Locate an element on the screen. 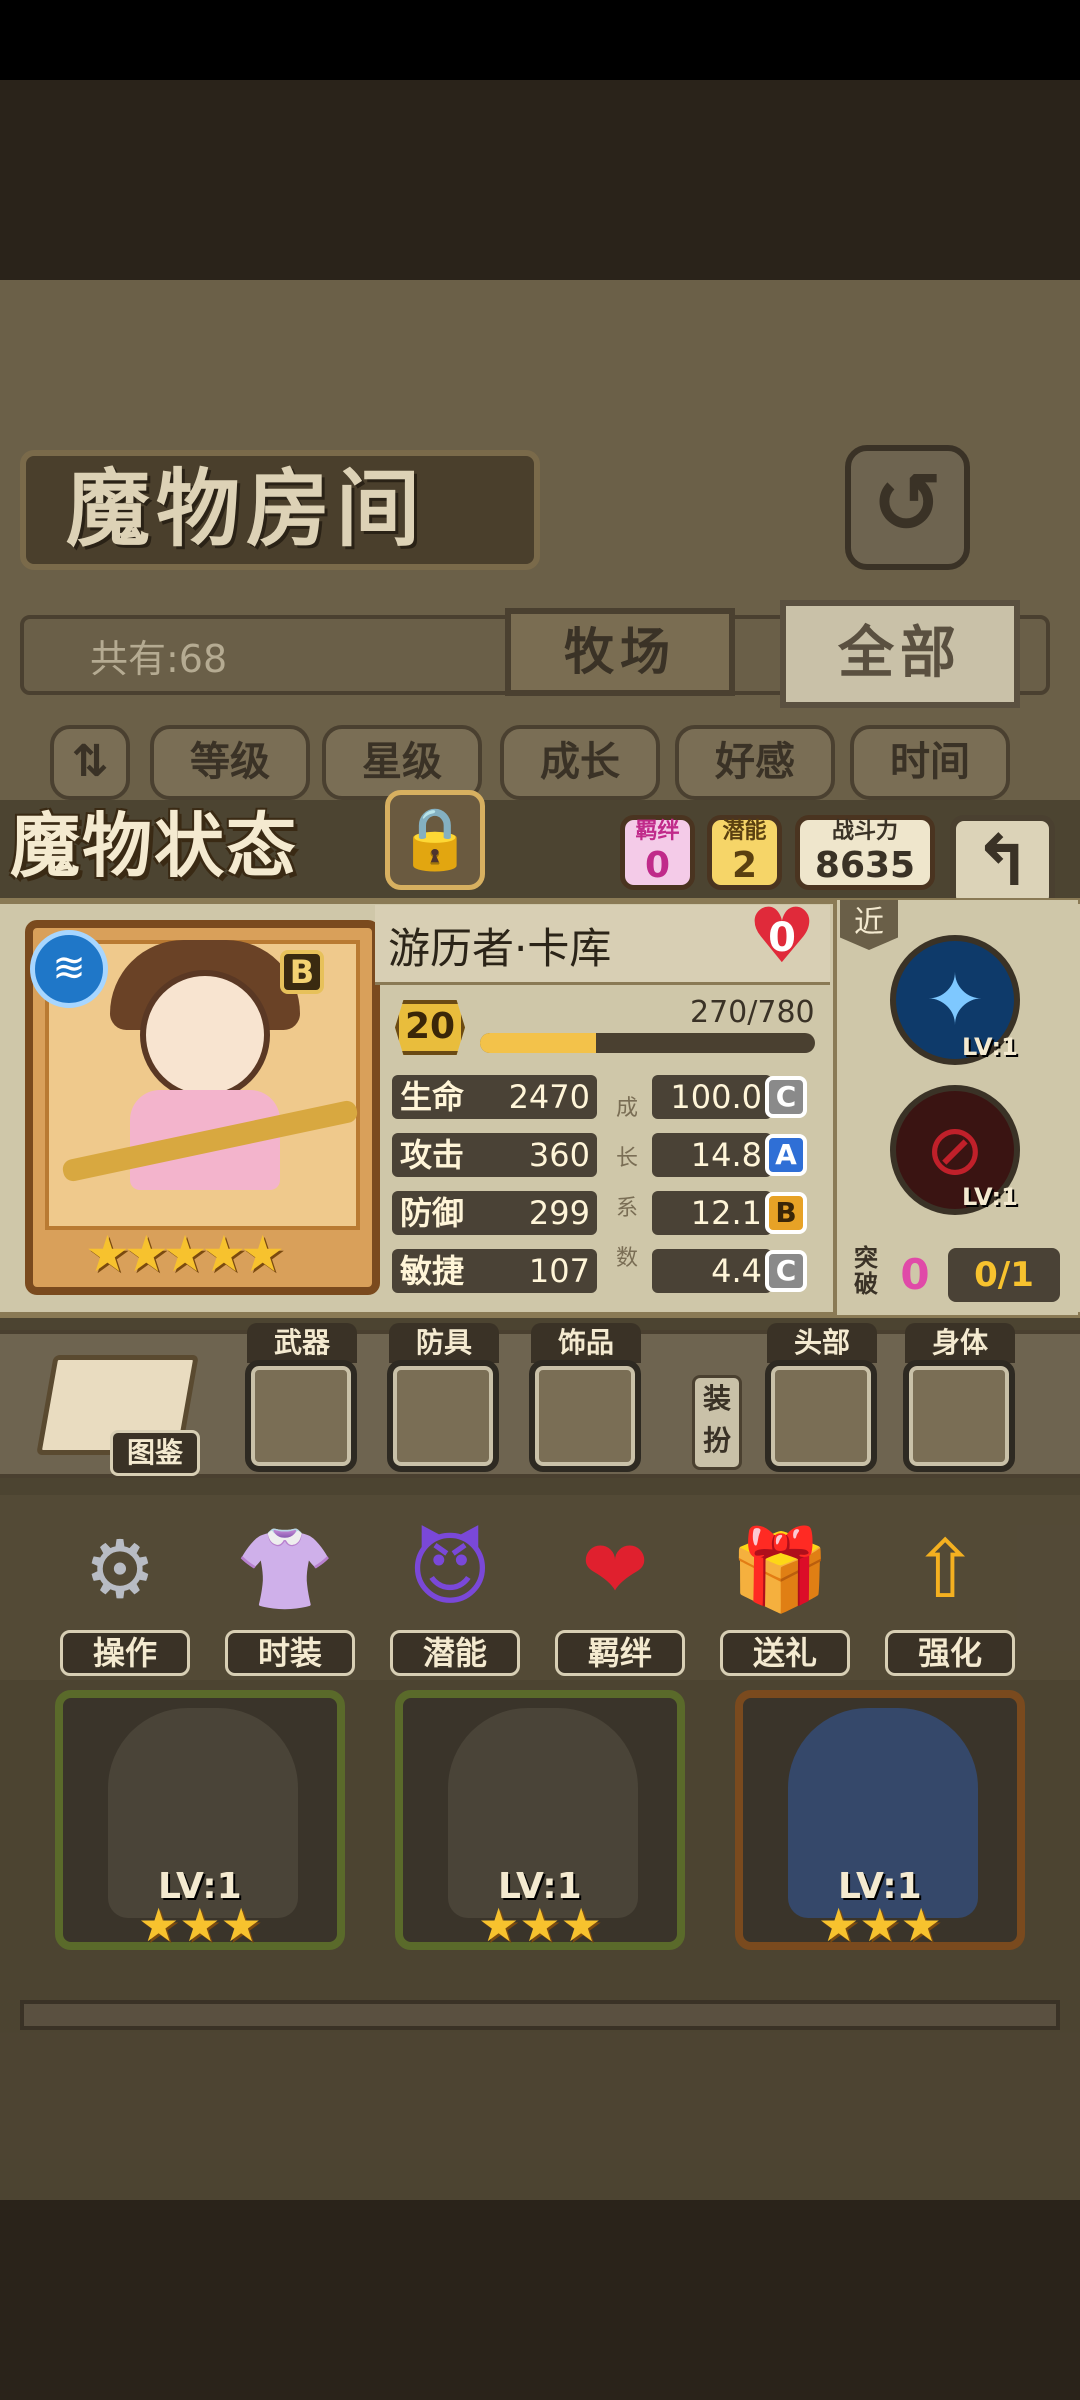  sort-time-button: 时间 is located at coordinates (930, 762).